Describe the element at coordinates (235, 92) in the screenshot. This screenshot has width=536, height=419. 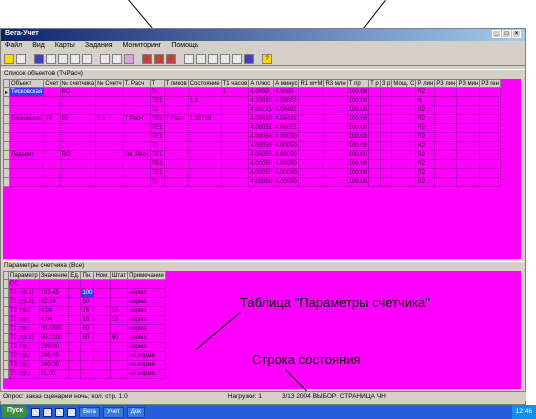
I see `table-cell: 1` at that location.